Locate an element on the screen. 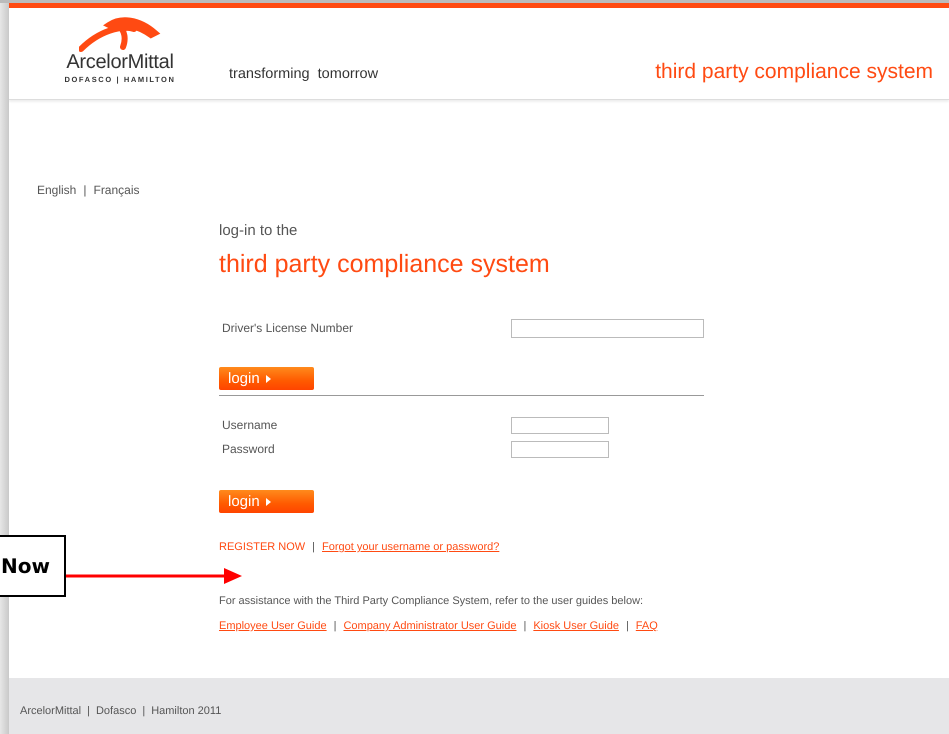 Image resolution: width=949 pixels, height=734 pixels. login-title: third party compliance system is located at coordinates (385, 264).